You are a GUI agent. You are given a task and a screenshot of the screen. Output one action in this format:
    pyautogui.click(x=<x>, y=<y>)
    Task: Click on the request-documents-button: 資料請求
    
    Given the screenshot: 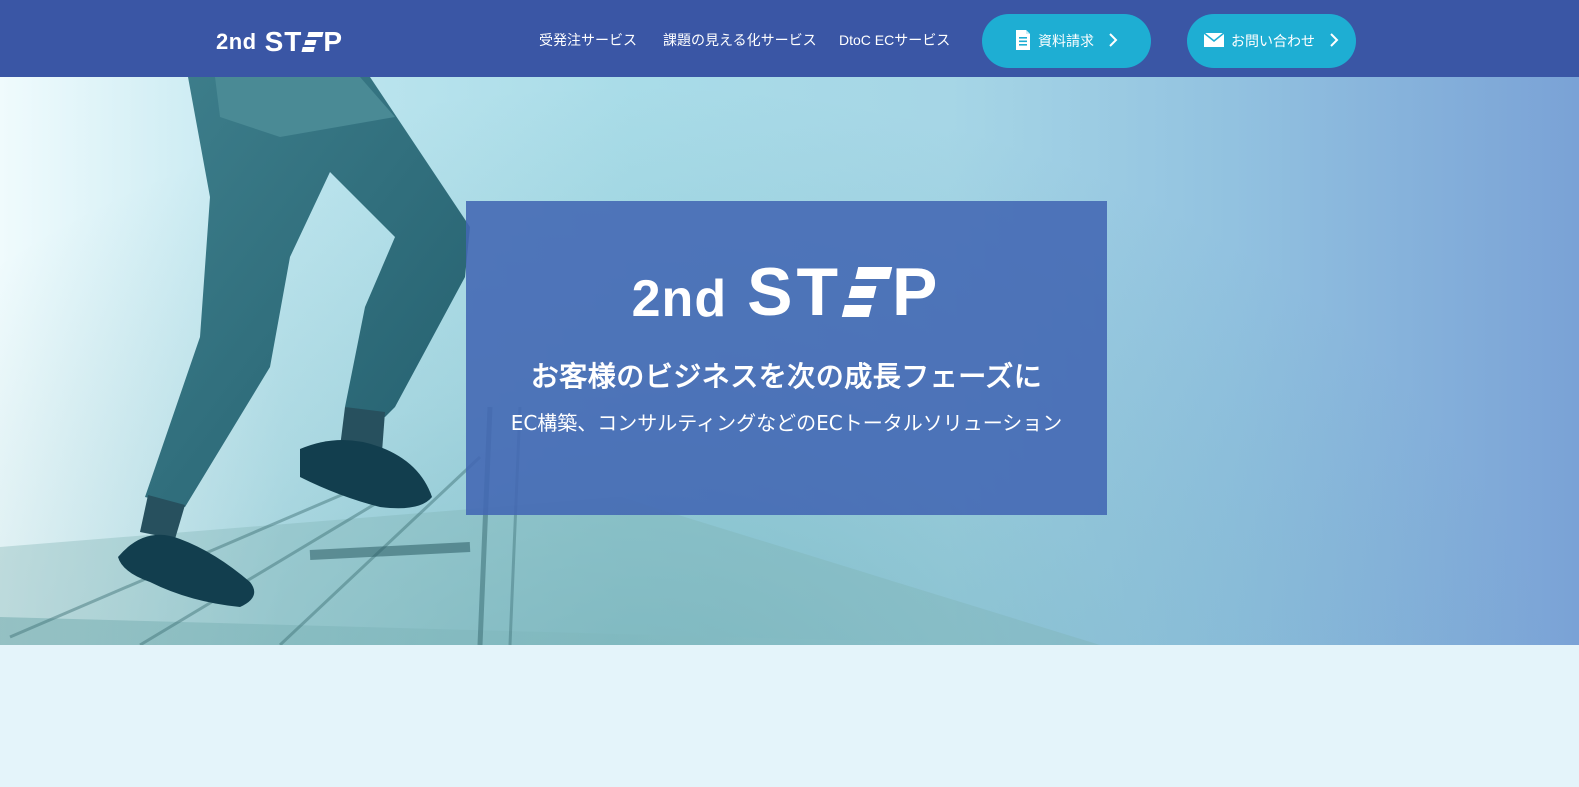 What is the action you would take?
    pyautogui.click(x=1066, y=41)
    